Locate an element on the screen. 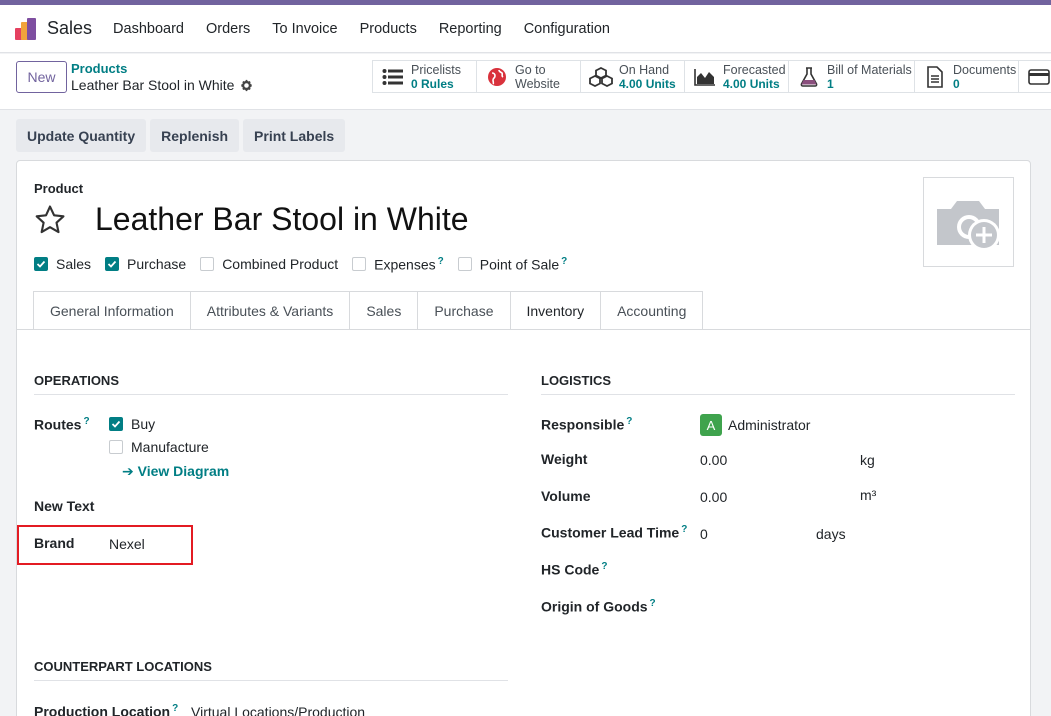 This screenshot has height=716, width=1051. weight-input: 0.00 is located at coordinates (713, 460).